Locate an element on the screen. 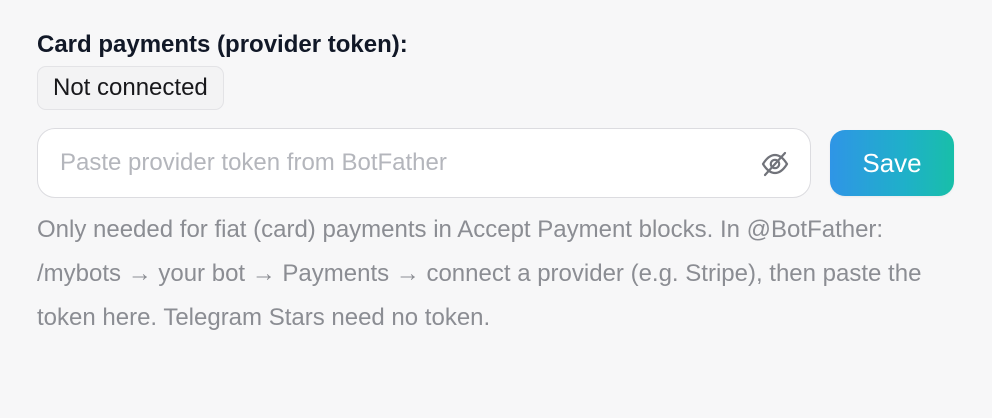  status-badge: Not connected is located at coordinates (130, 88).